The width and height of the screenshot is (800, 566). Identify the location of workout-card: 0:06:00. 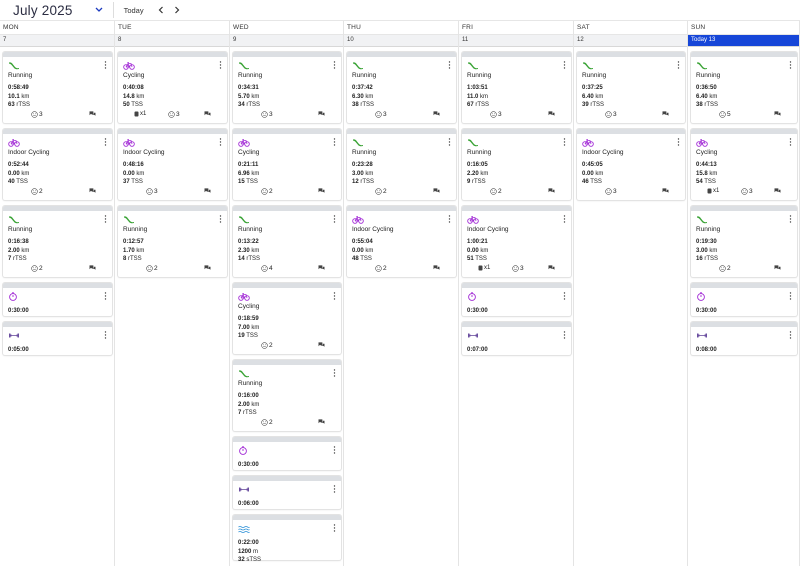
(287, 492).